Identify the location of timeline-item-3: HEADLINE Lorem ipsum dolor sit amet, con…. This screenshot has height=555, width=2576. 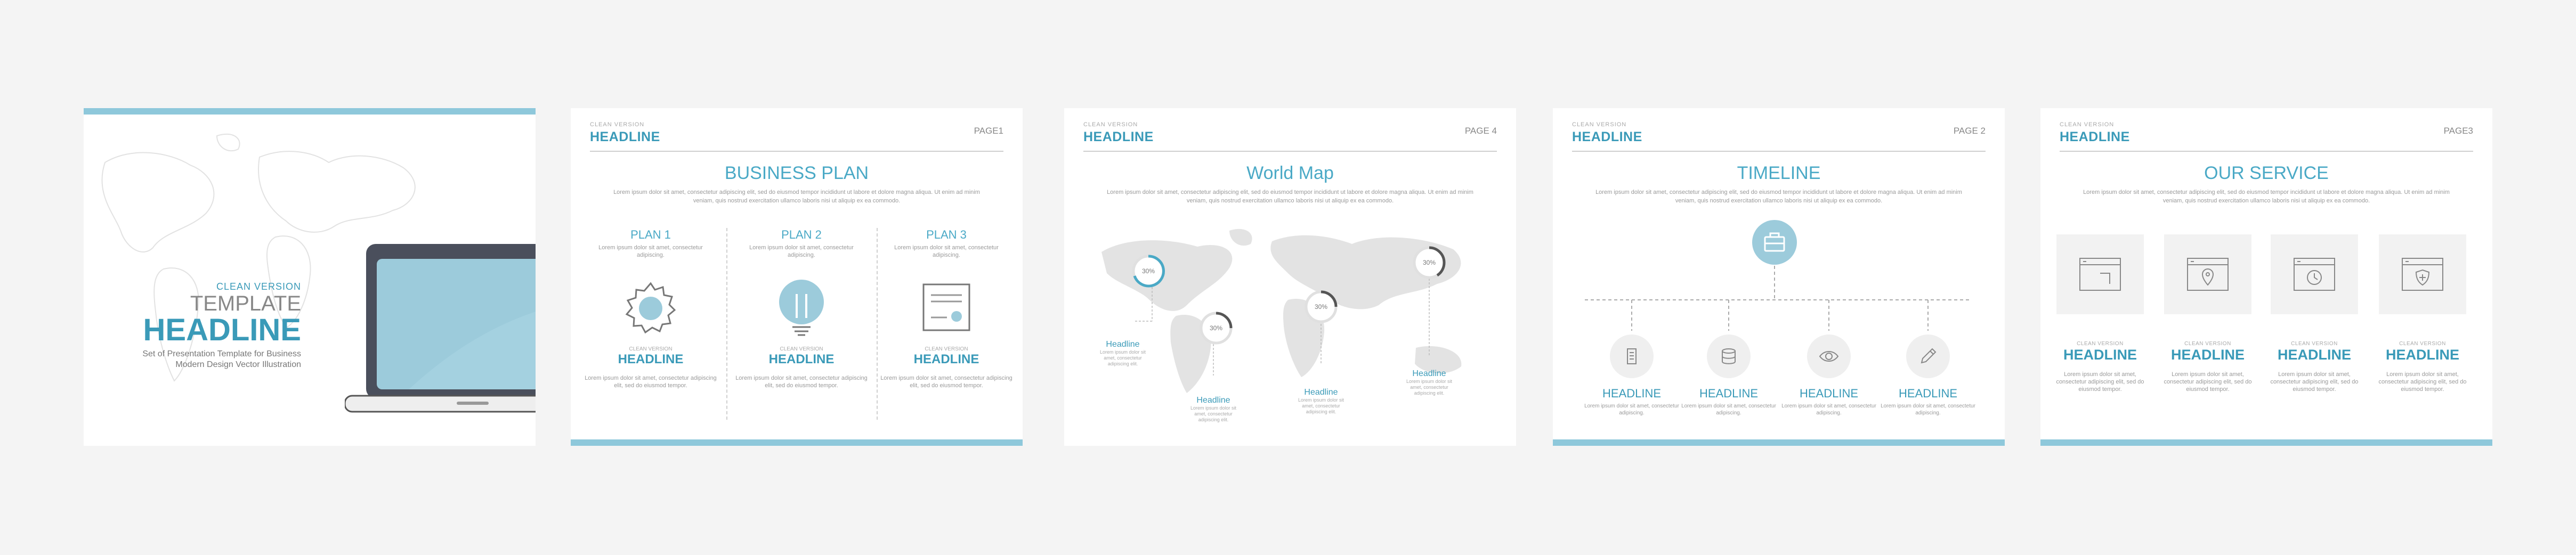
(1829, 375).